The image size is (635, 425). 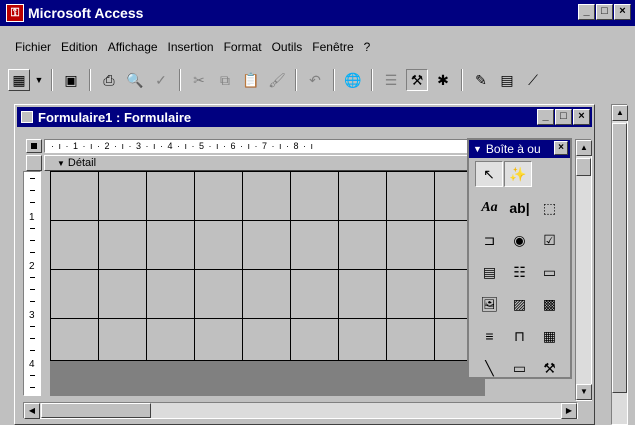 I want to click on command-button-icon: ▭, so click(x=550, y=272).